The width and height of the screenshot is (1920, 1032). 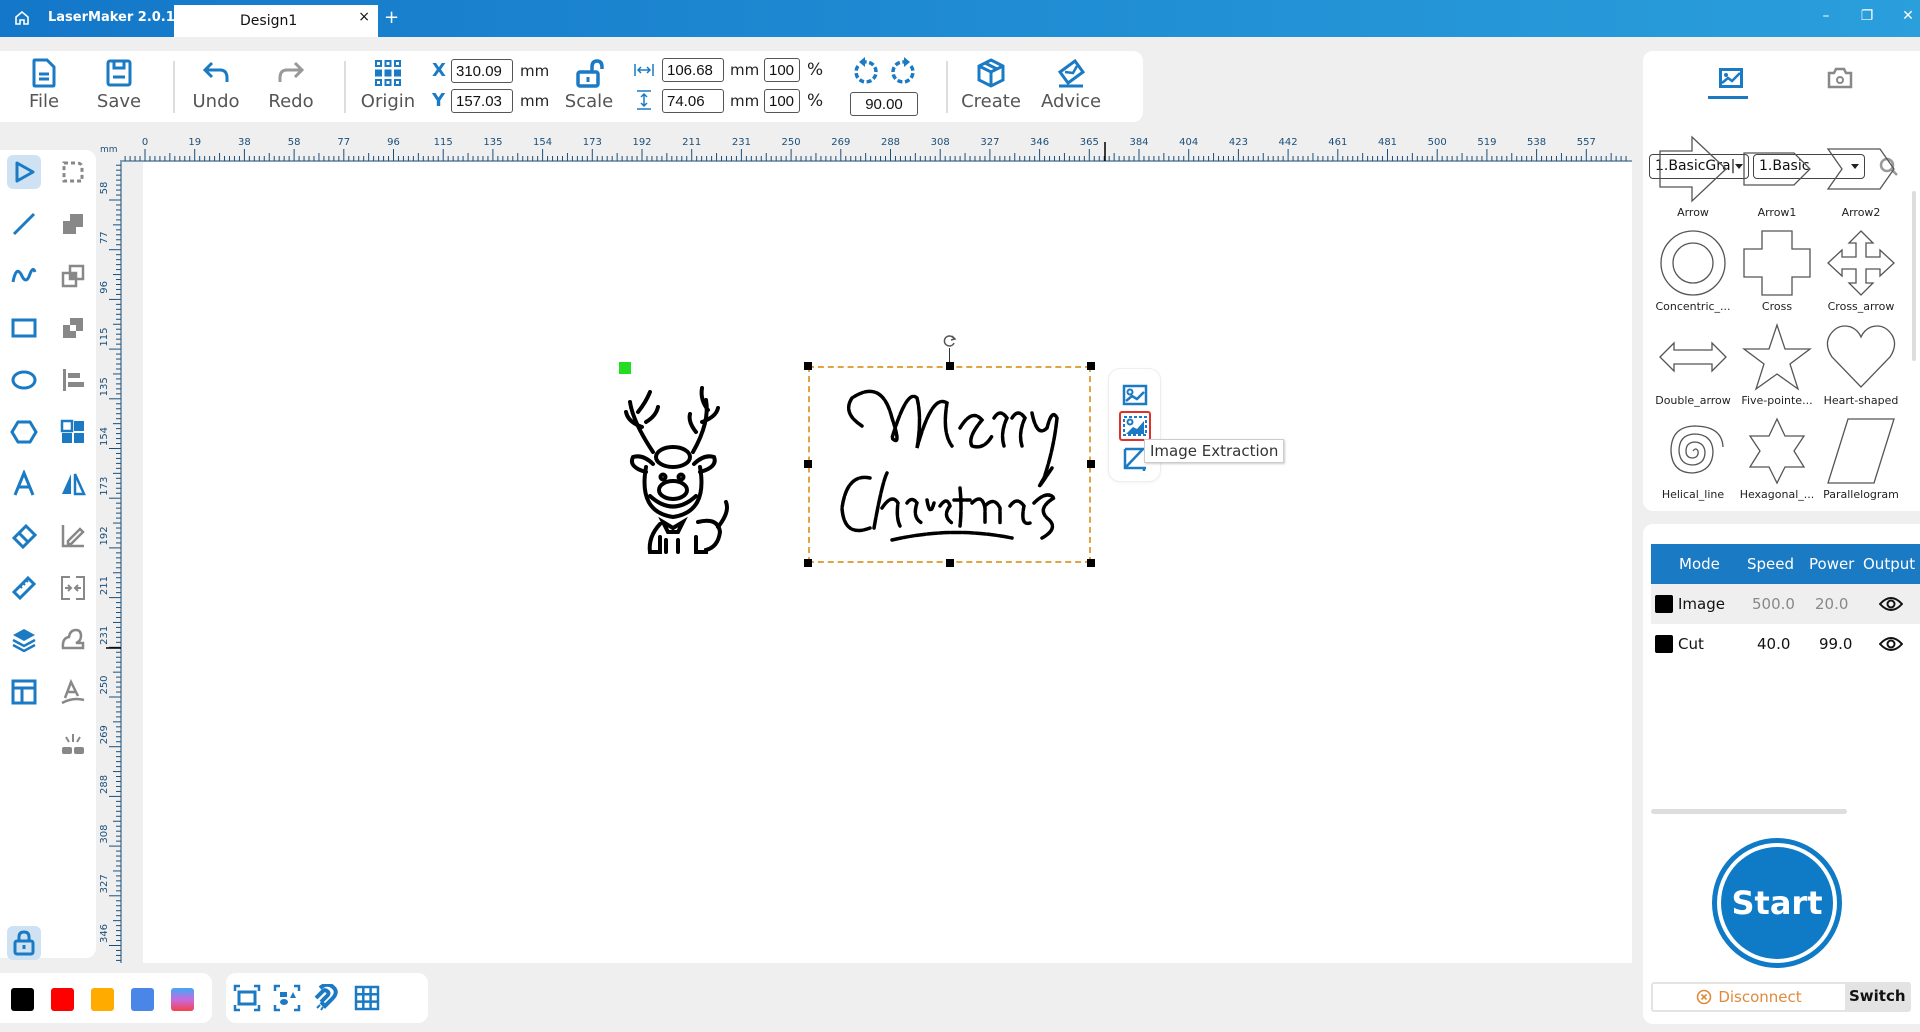 What do you see at coordinates (73, 640) in the screenshot?
I see `weld-tool` at bounding box center [73, 640].